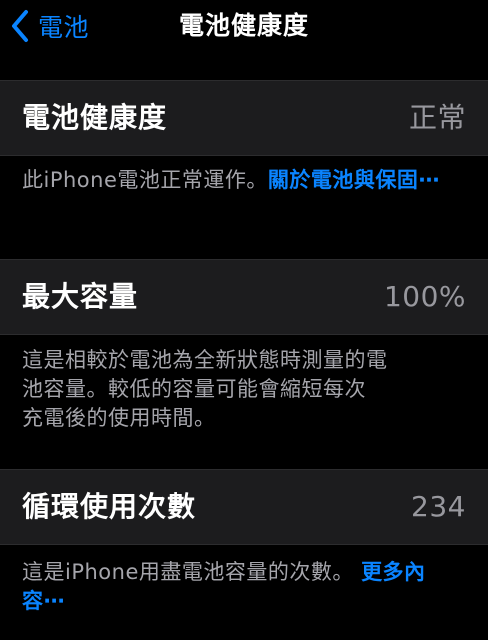 This screenshot has width=488, height=640. Describe the element at coordinates (194, 389) in the screenshot. I see `maximum-capacity-footer-line: 池容量。較低的容量可能會縮短每次` at that location.